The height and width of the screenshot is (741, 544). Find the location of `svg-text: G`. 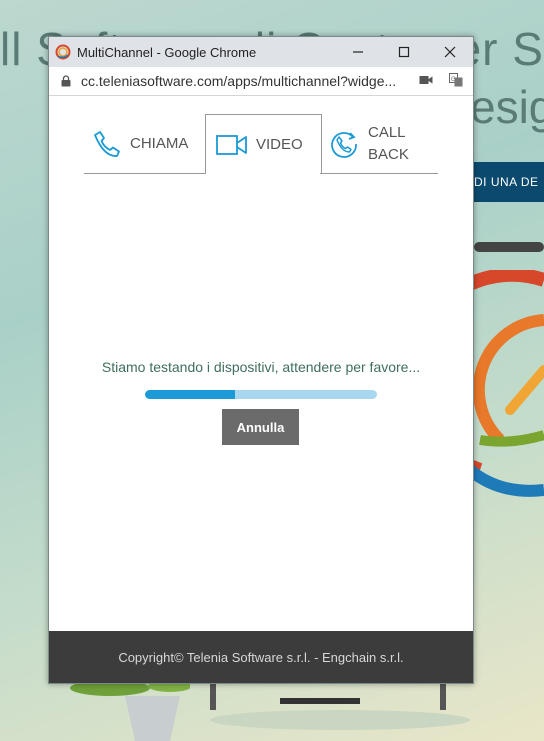

svg-text: G is located at coordinates (453, 80).